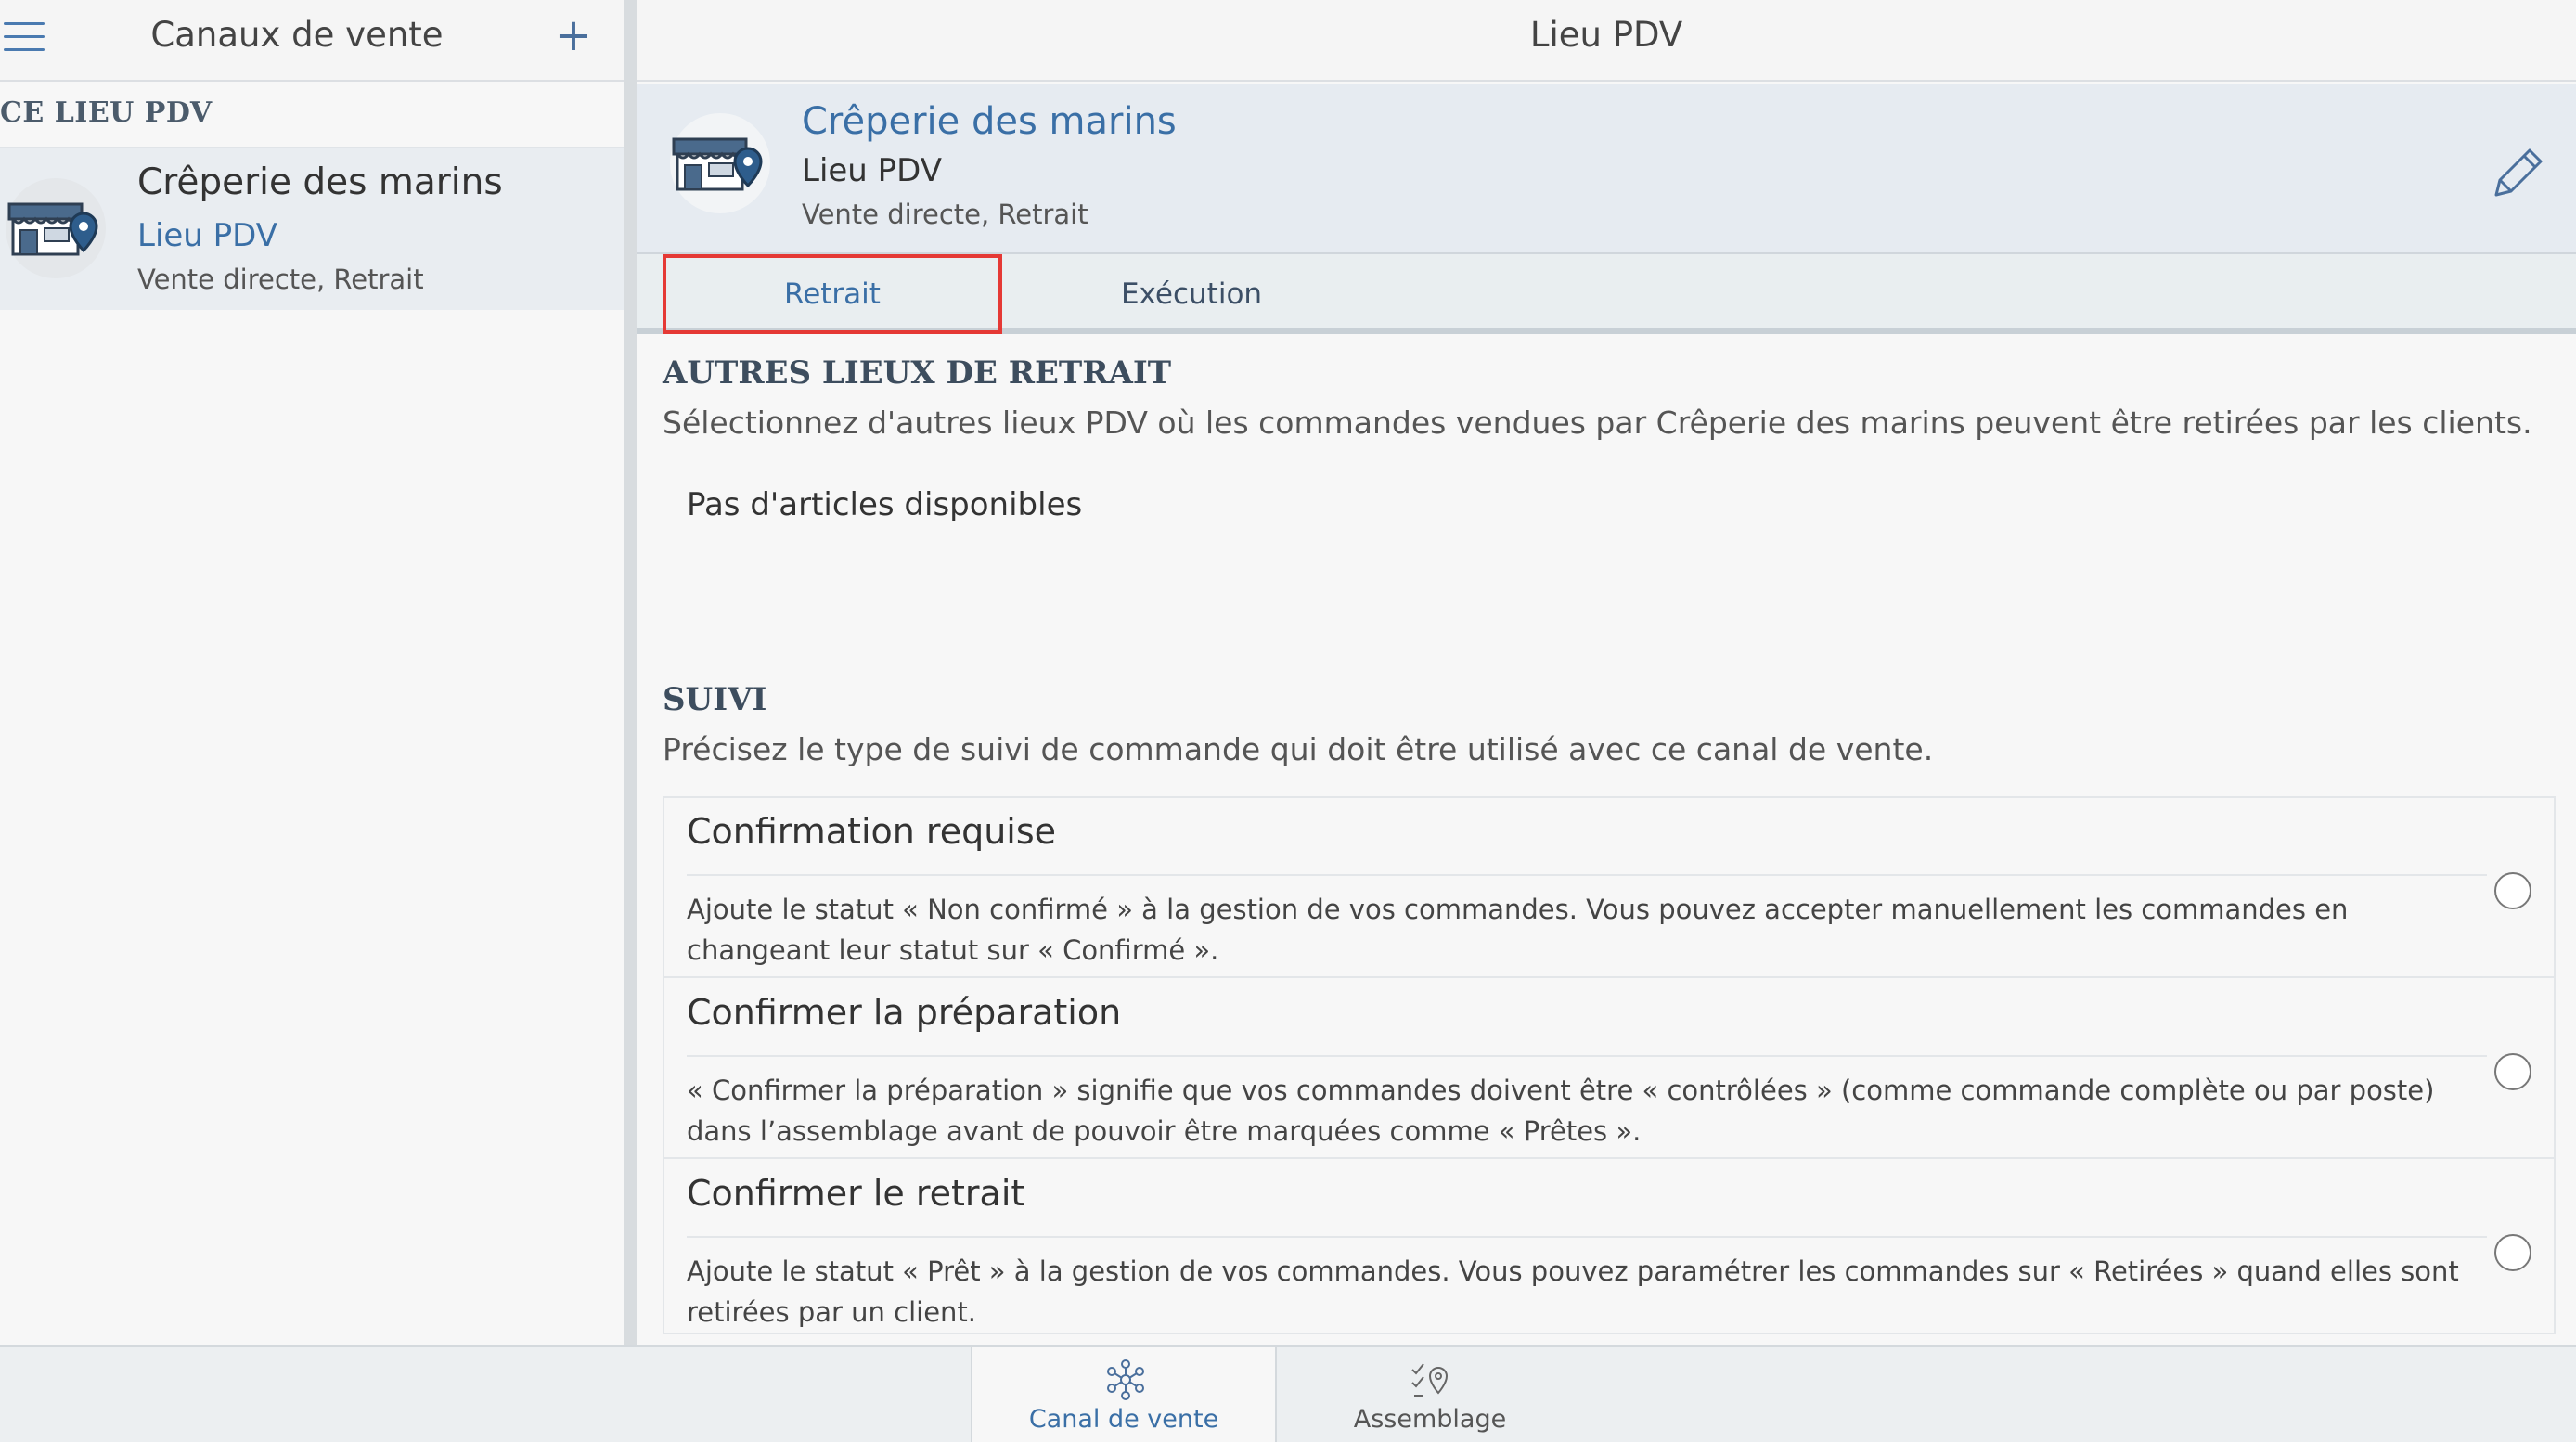 The image size is (2576, 1442). Describe the element at coordinates (2517, 173) in the screenshot. I see `pencil-icon` at that location.